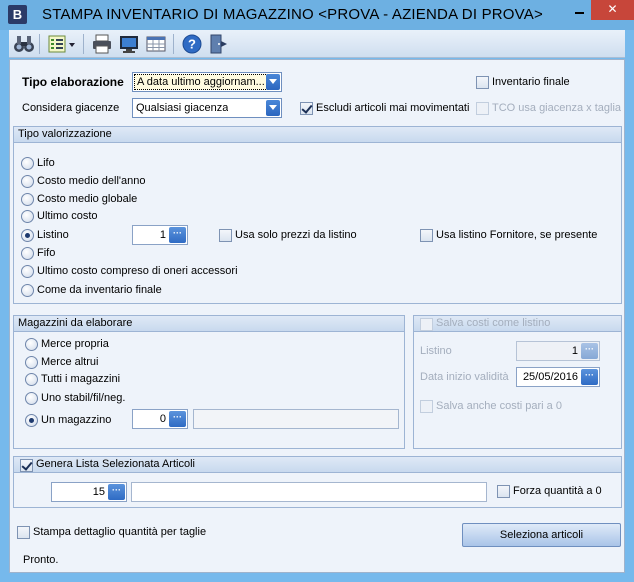 Image resolution: width=634 pixels, height=582 pixels. I want to click on tco-giacenza-label: TCO usa giacenza x taglia, so click(557, 108).